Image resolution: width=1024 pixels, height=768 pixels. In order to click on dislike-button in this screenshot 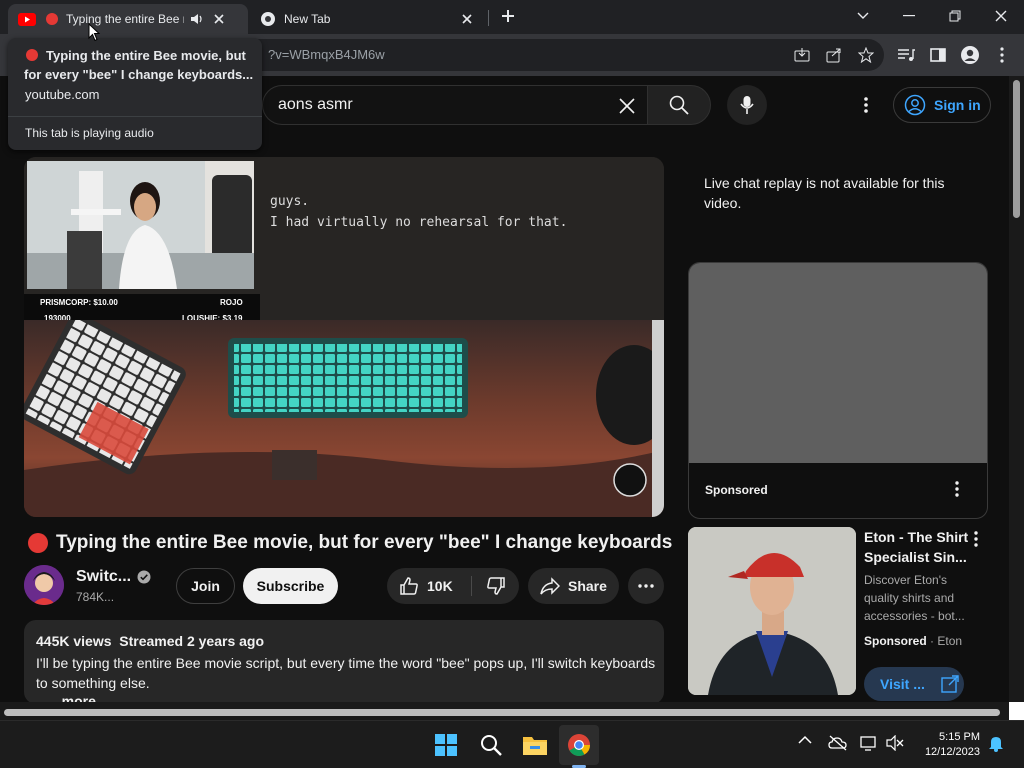, I will do `click(495, 586)`.